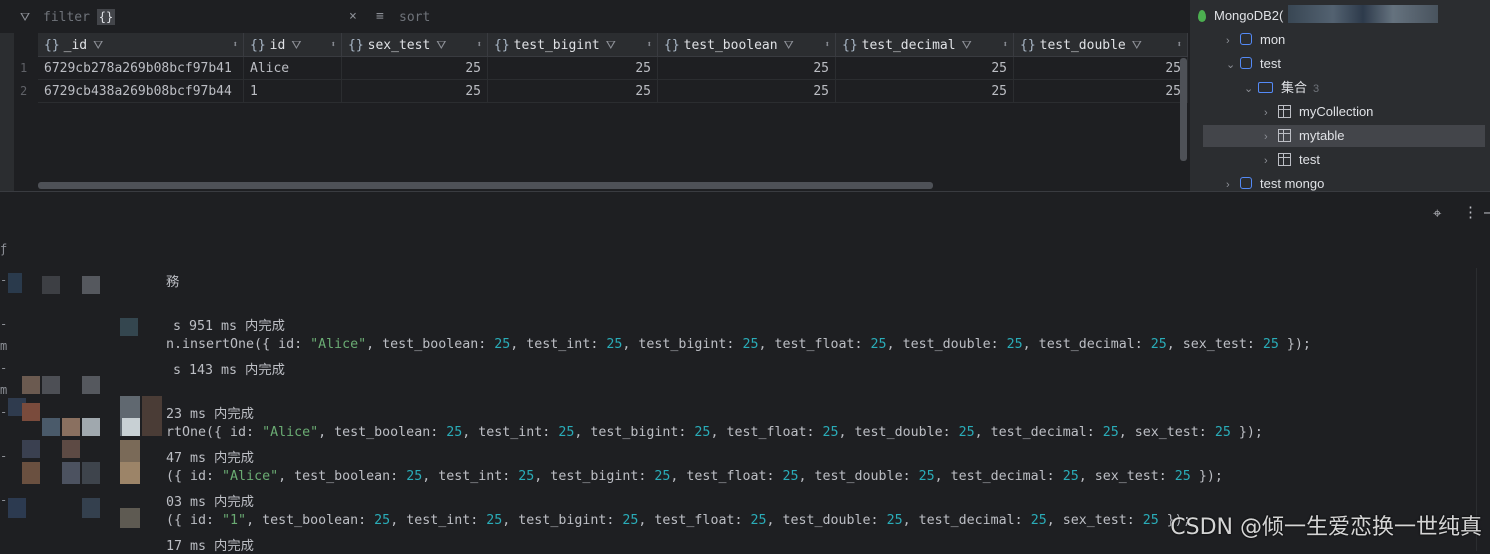 Image resolution: width=1490 pixels, height=554 pixels. I want to click on tree-item-label: mon, so click(1273, 39).